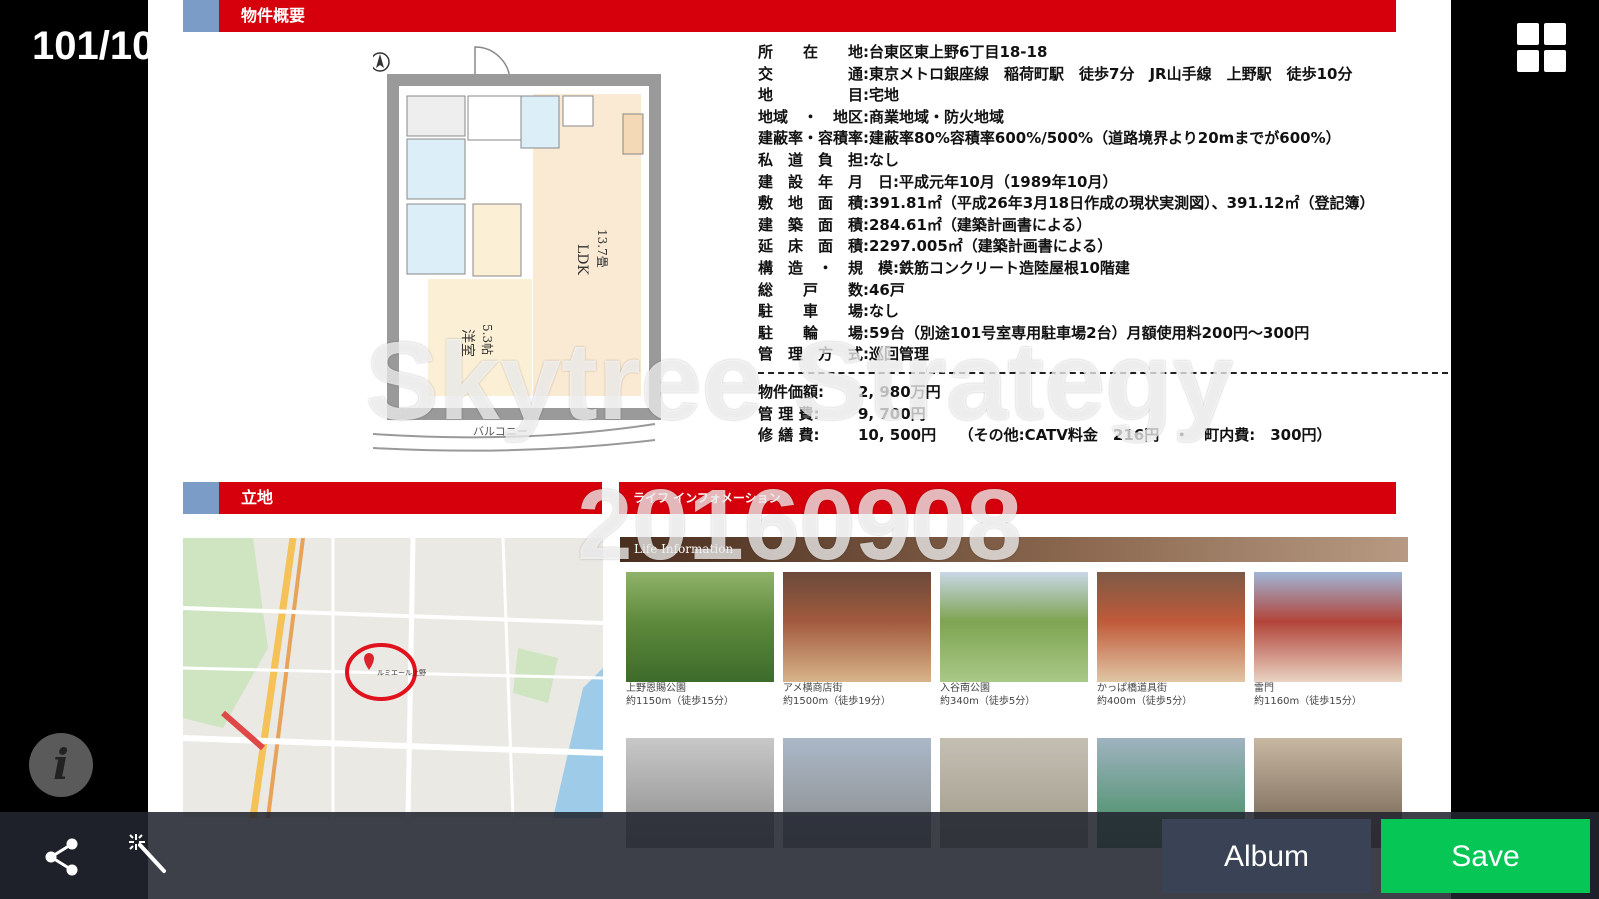  Describe the element at coordinates (813, 73) in the screenshot. I see `detail-key: 交 通:` at that location.